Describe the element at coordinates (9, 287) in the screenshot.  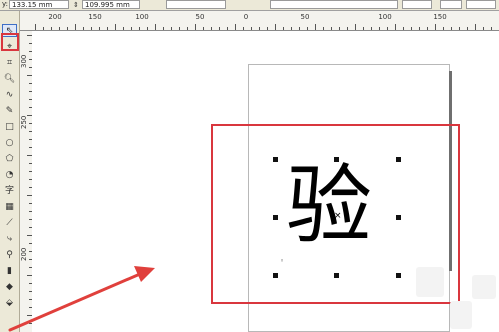
I see `fill-tool-icon: ◆` at that location.